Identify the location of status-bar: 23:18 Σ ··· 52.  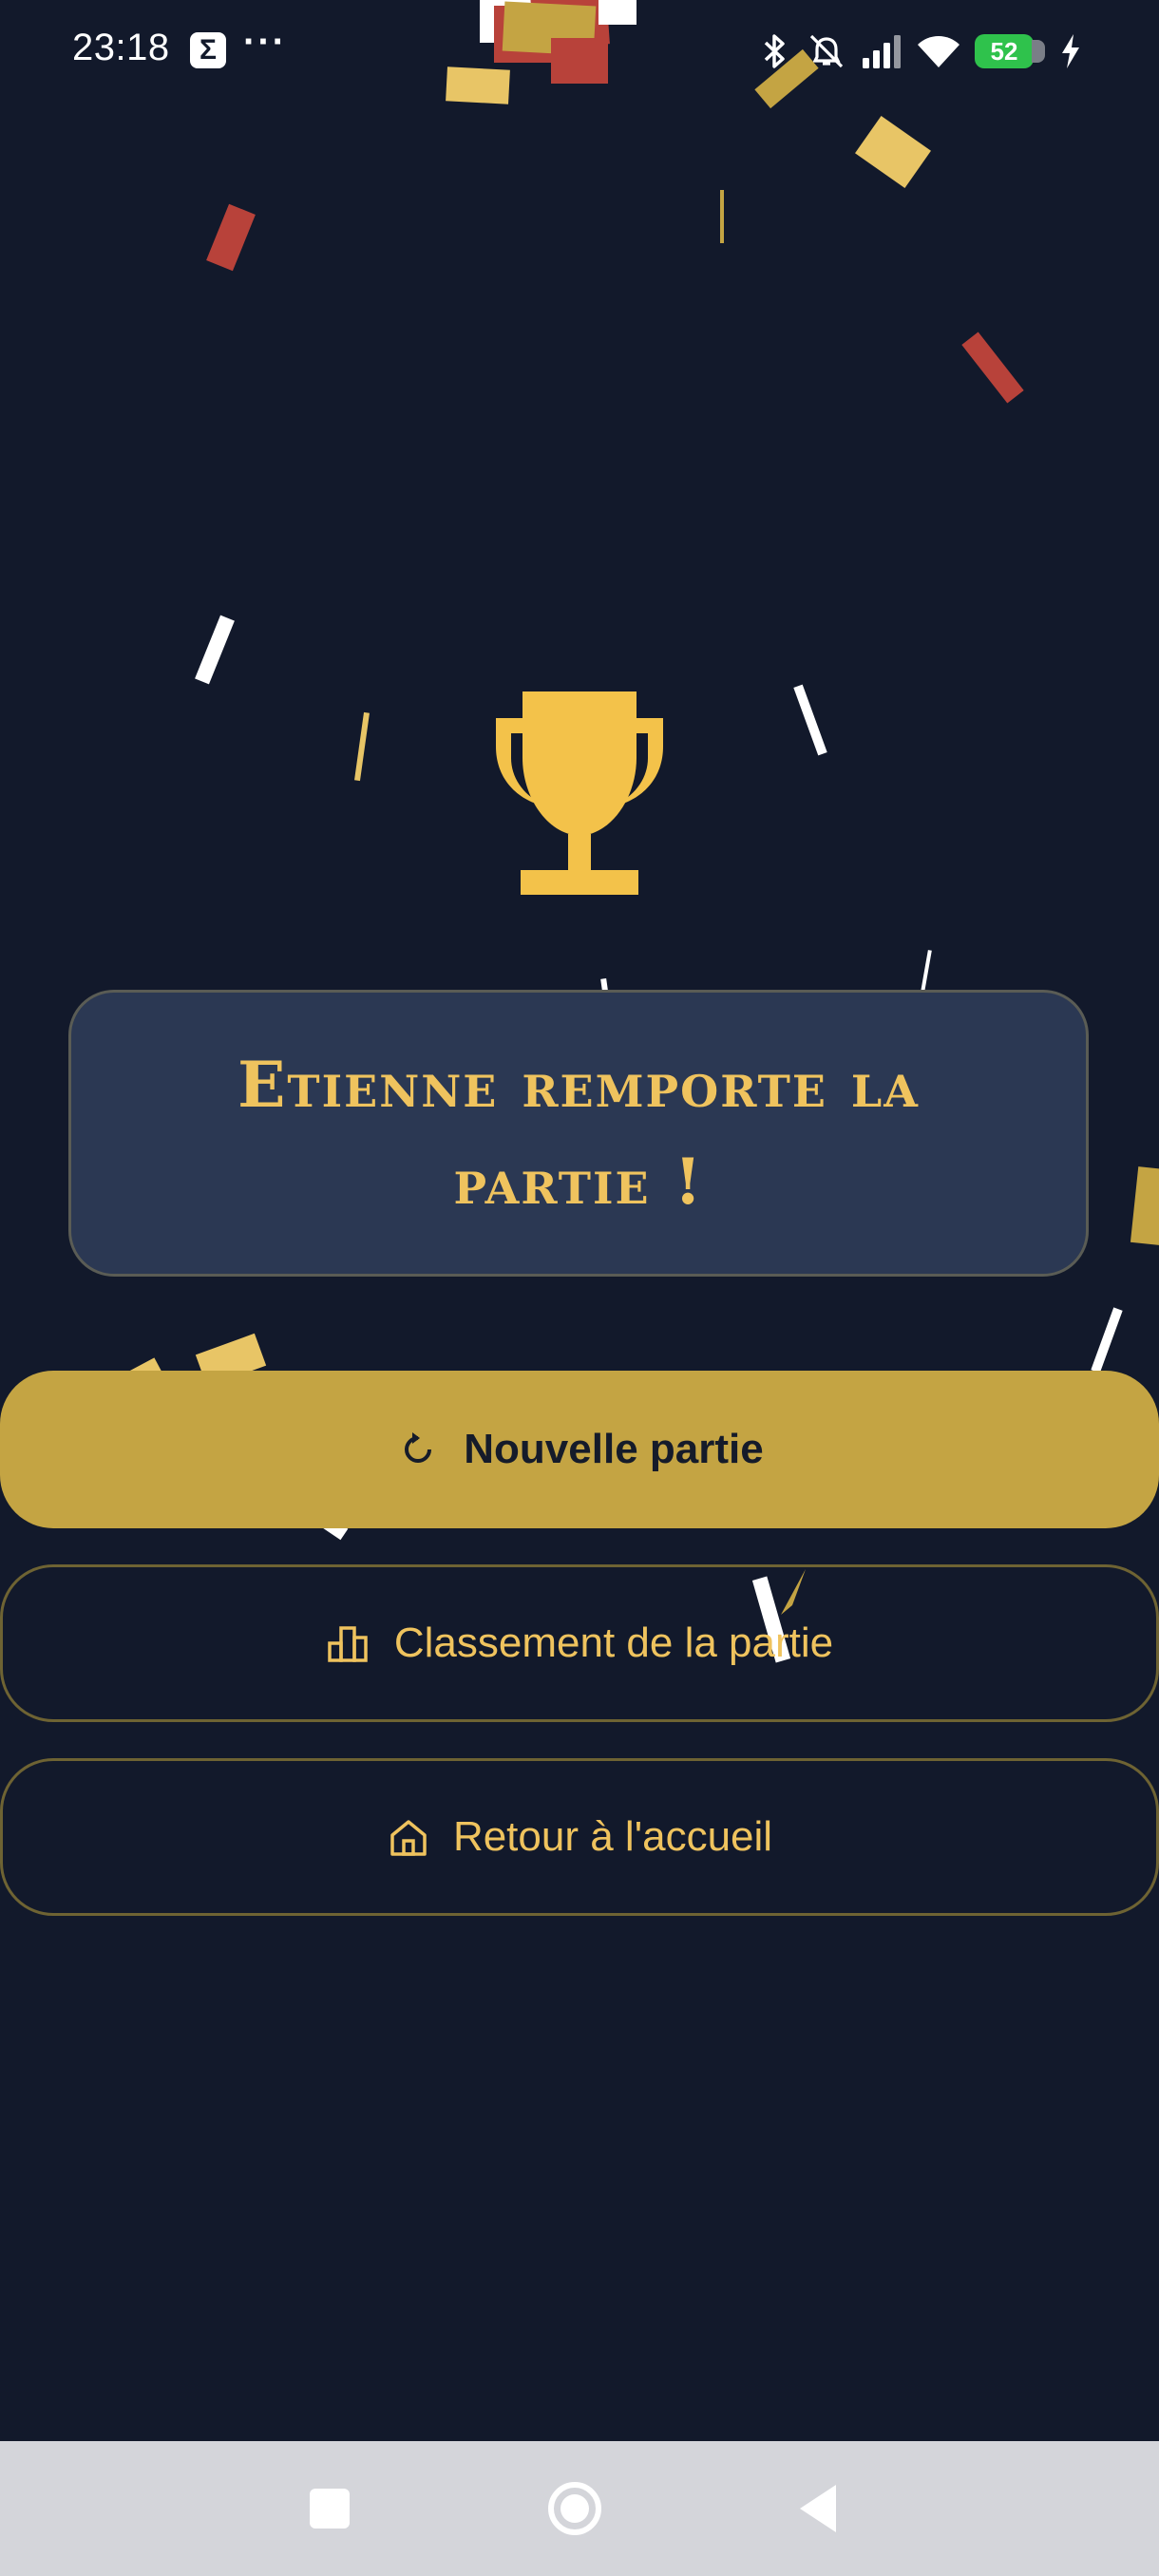
(579, 52).